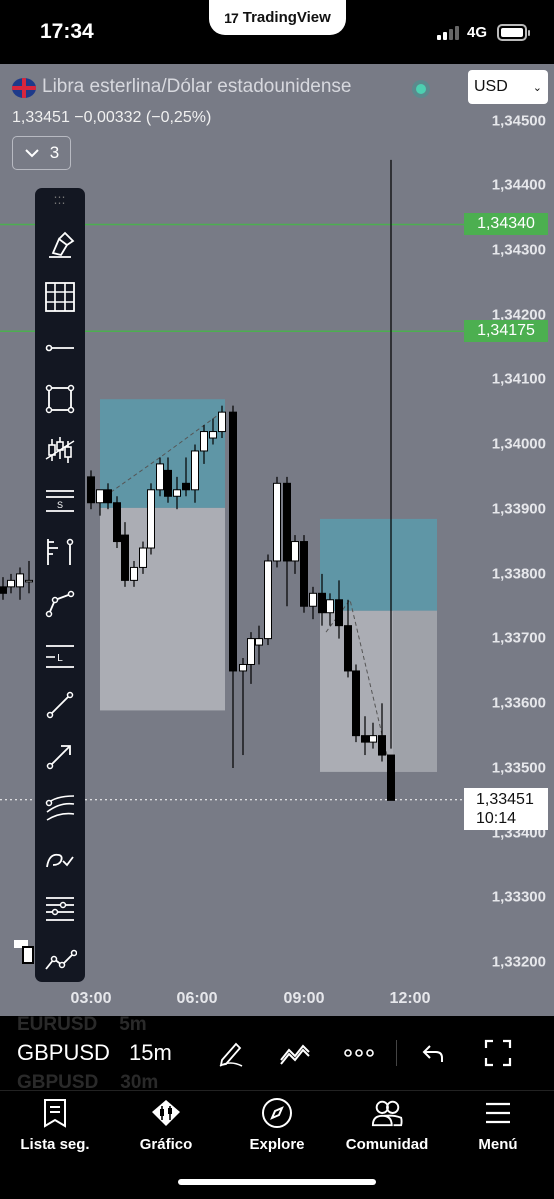  Describe the element at coordinates (60, 246) in the screenshot. I see `brush-icon` at that location.